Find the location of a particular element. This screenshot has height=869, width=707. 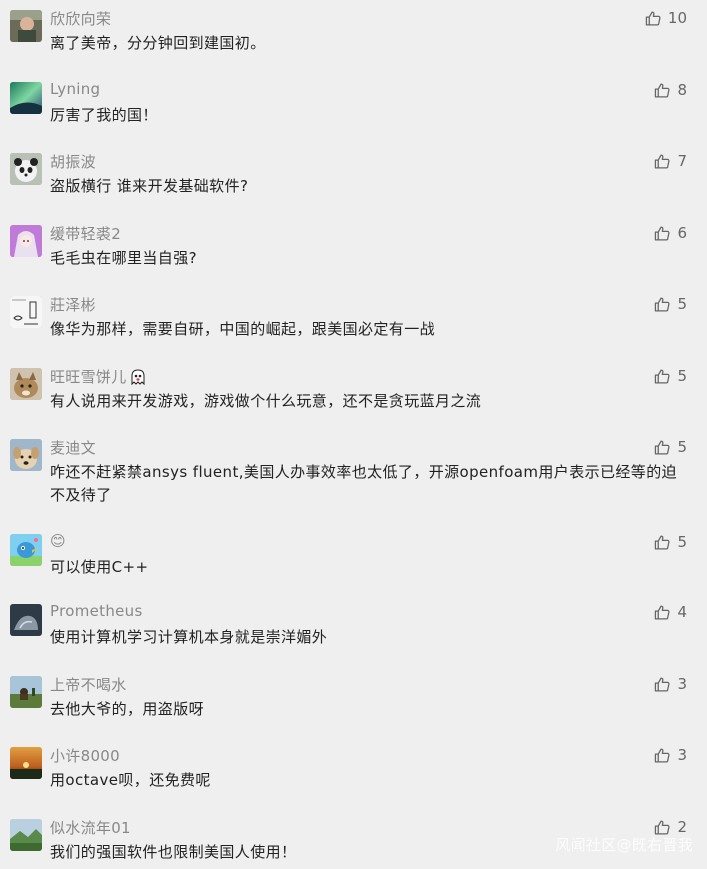

avatar-anime-icon is located at coordinates (26, 241).